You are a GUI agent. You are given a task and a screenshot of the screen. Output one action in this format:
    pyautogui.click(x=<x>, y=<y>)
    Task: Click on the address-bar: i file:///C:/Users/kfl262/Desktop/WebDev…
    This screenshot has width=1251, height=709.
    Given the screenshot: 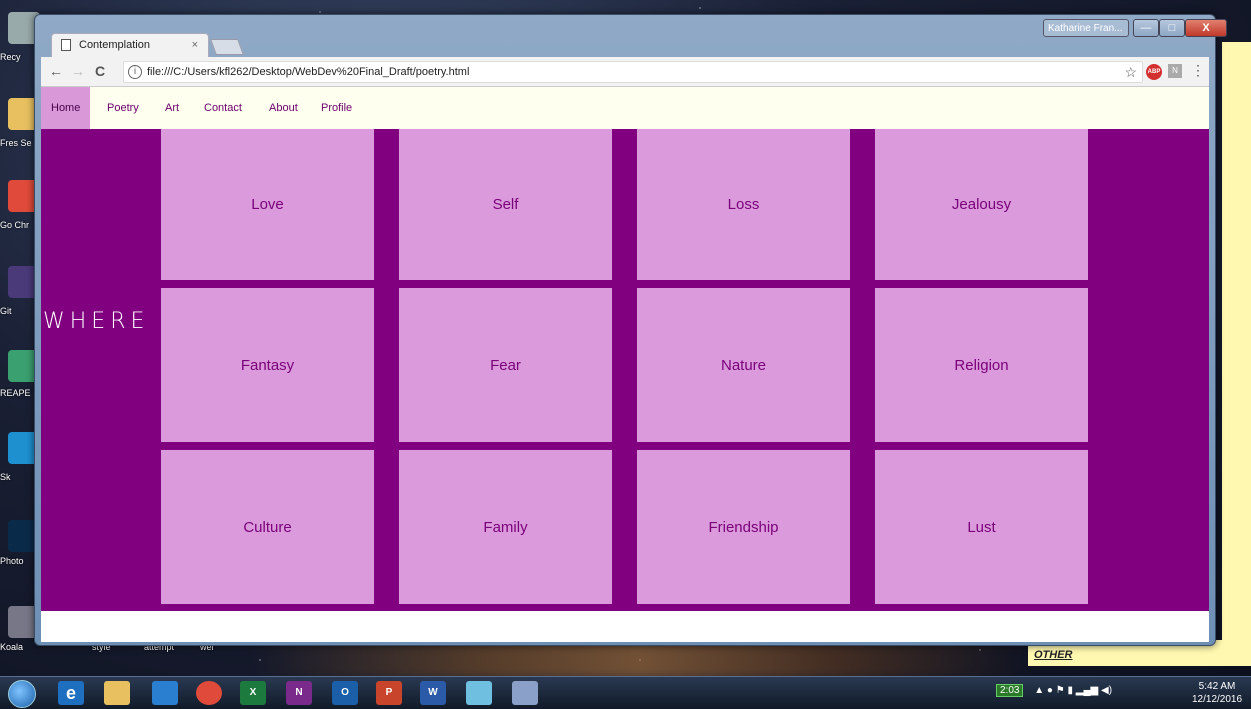 What is the action you would take?
    pyautogui.click(x=633, y=72)
    